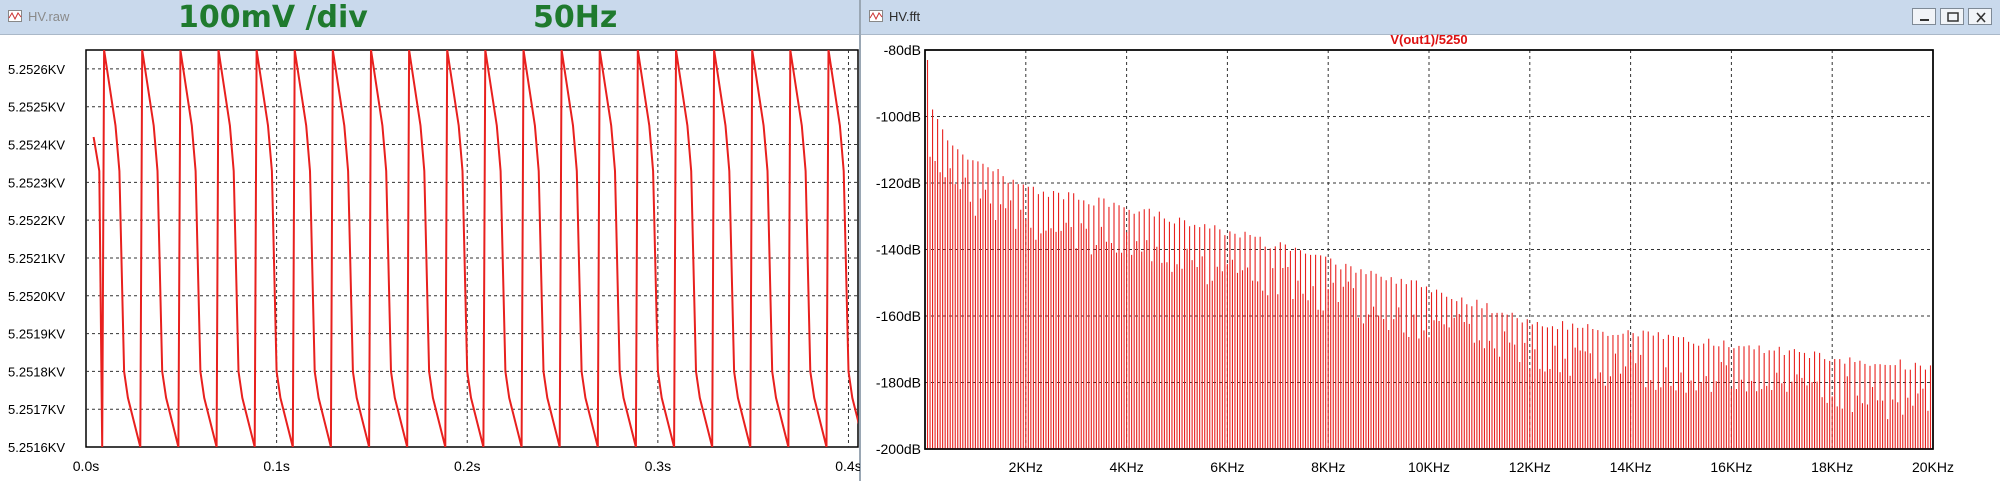 This screenshot has width=2000, height=481. Describe the element at coordinates (36, 182) in the screenshot. I see `raw-y-tick-label: 5.2523KV` at that location.